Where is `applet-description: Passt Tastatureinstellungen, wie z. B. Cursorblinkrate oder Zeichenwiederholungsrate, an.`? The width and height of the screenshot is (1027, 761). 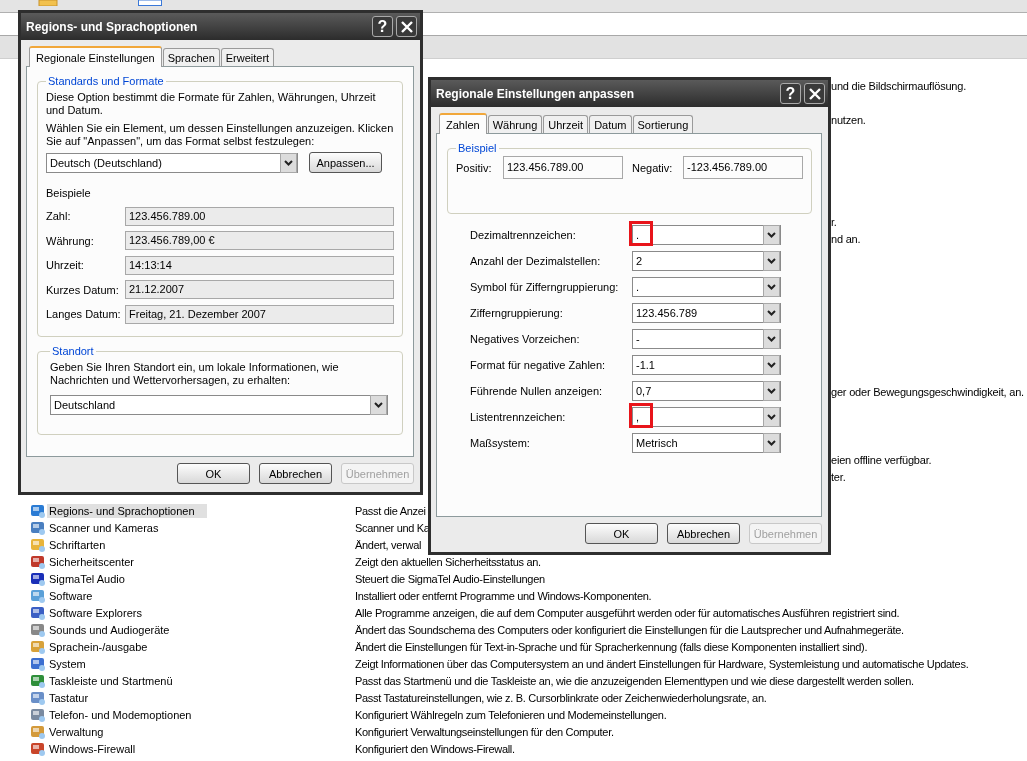
applet-description: Passt Tastatureinstellungen, wie z. B. Cursorblinkrate oder Zeichenwiederholungsrate, an. is located at coordinates (561, 697).